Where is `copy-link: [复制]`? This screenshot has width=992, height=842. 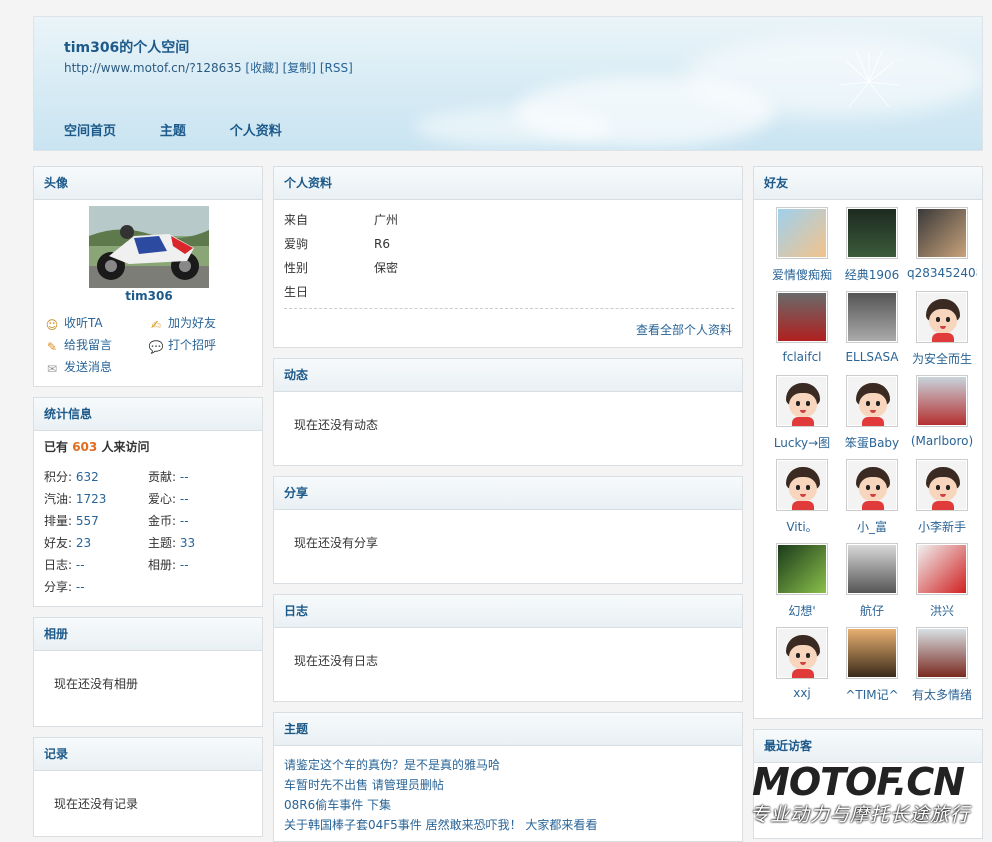 copy-link: [复制] is located at coordinates (299, 68).